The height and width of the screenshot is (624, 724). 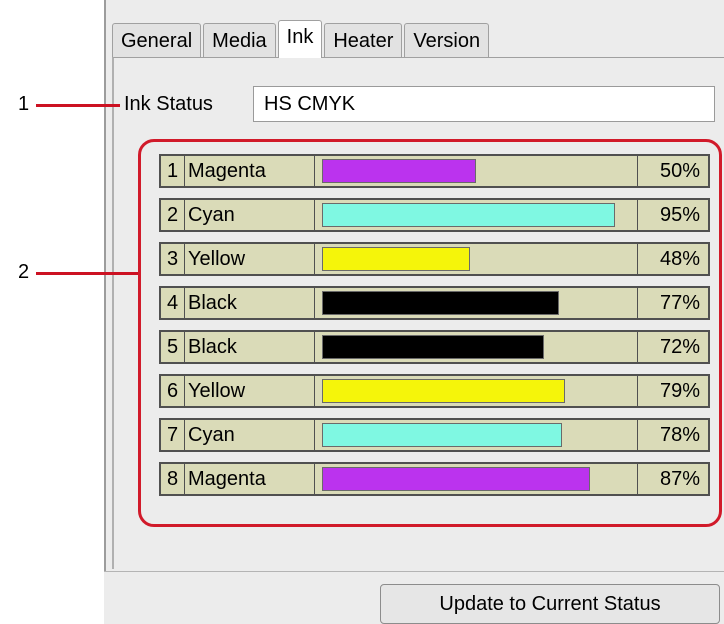 I want to click on ink-level-row: 2 Cyan 95%, so click(x=434, y=215).